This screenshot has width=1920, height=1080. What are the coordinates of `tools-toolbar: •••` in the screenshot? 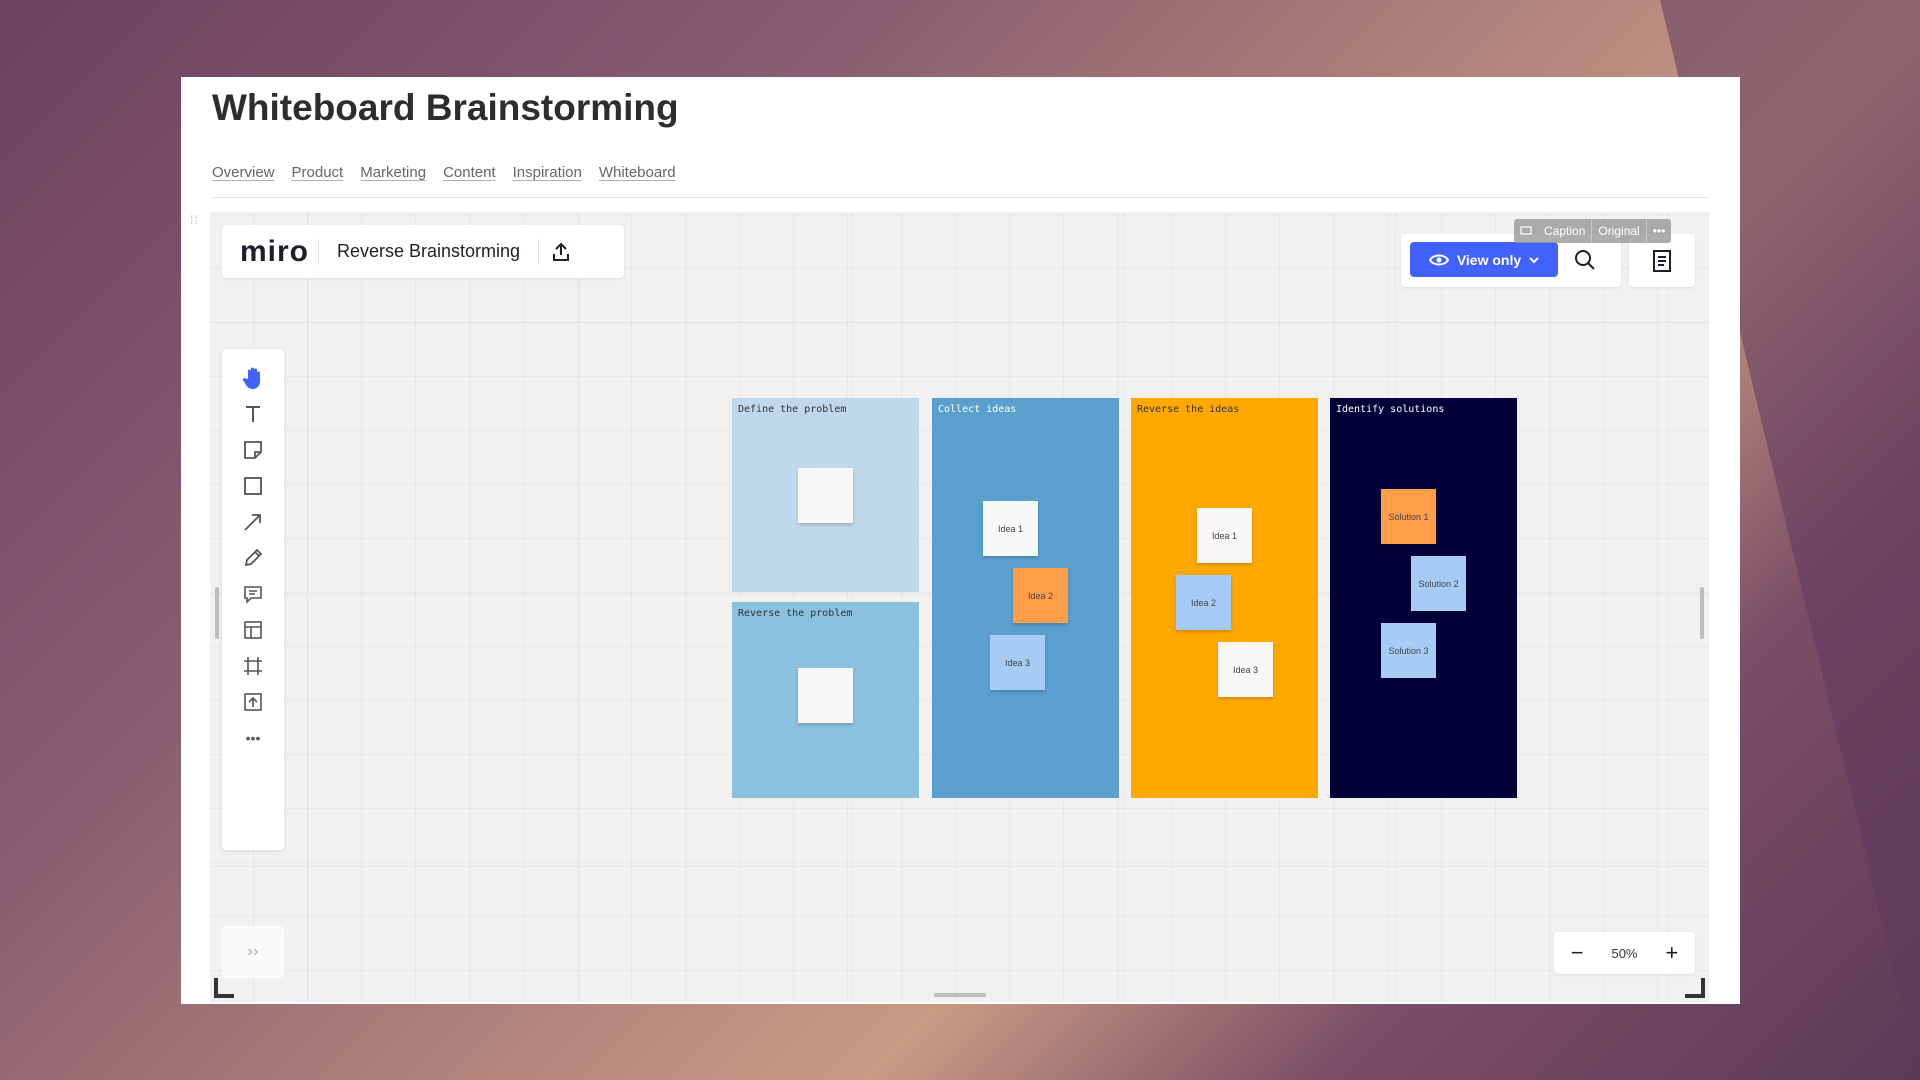 It's located at (253, 599).